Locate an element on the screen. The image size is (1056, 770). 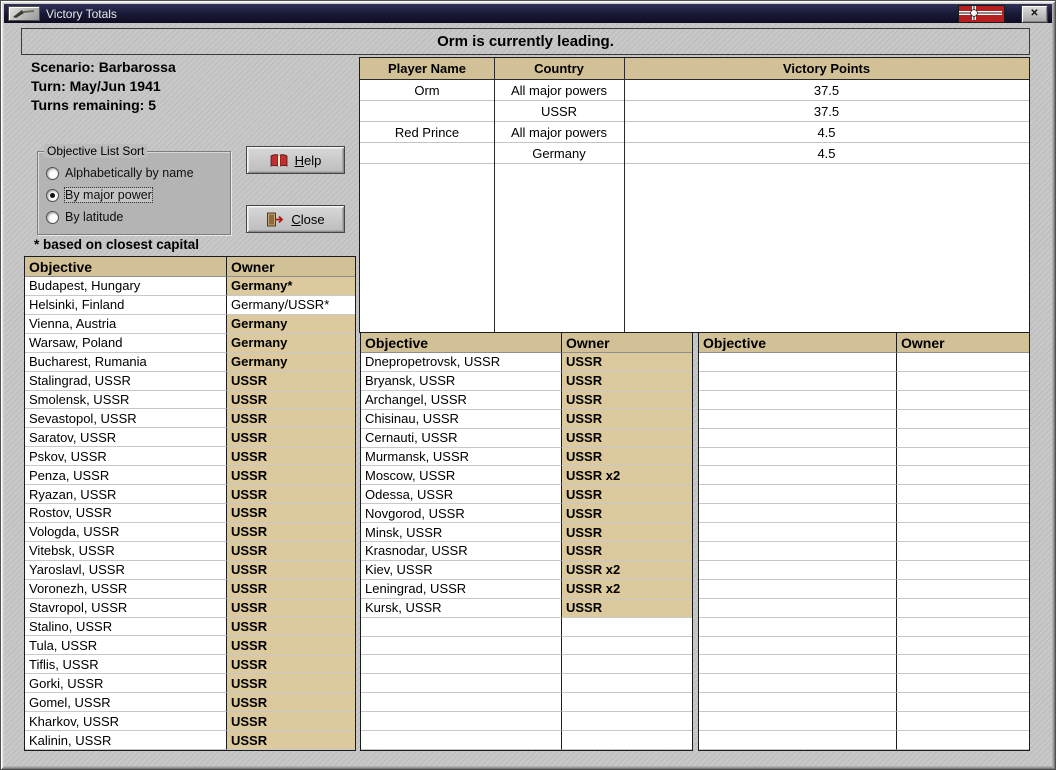
objective-cell: Krasnodar, USSR is located at coordinates (461, 551).